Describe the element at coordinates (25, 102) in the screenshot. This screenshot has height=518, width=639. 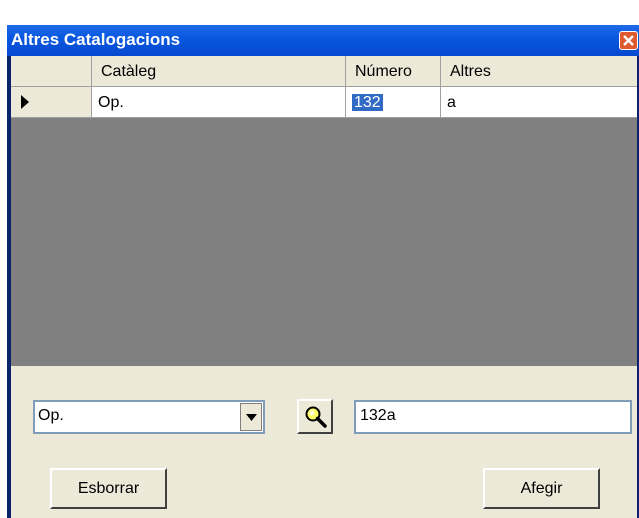
I see `triangle-right-icon` at that location.